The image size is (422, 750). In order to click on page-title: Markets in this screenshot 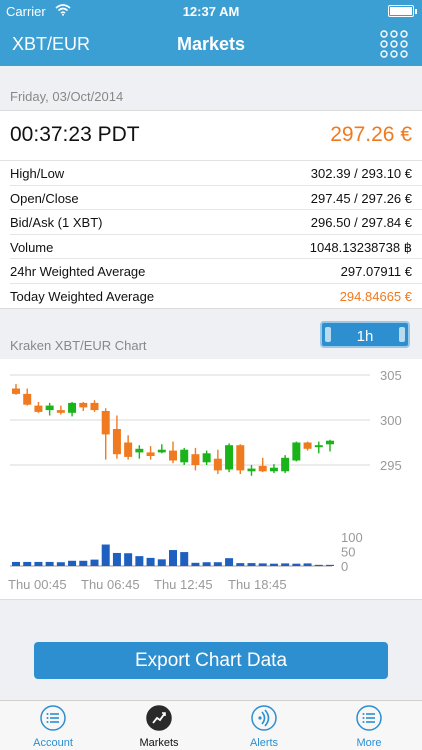, I will do `click(211, 44)`.